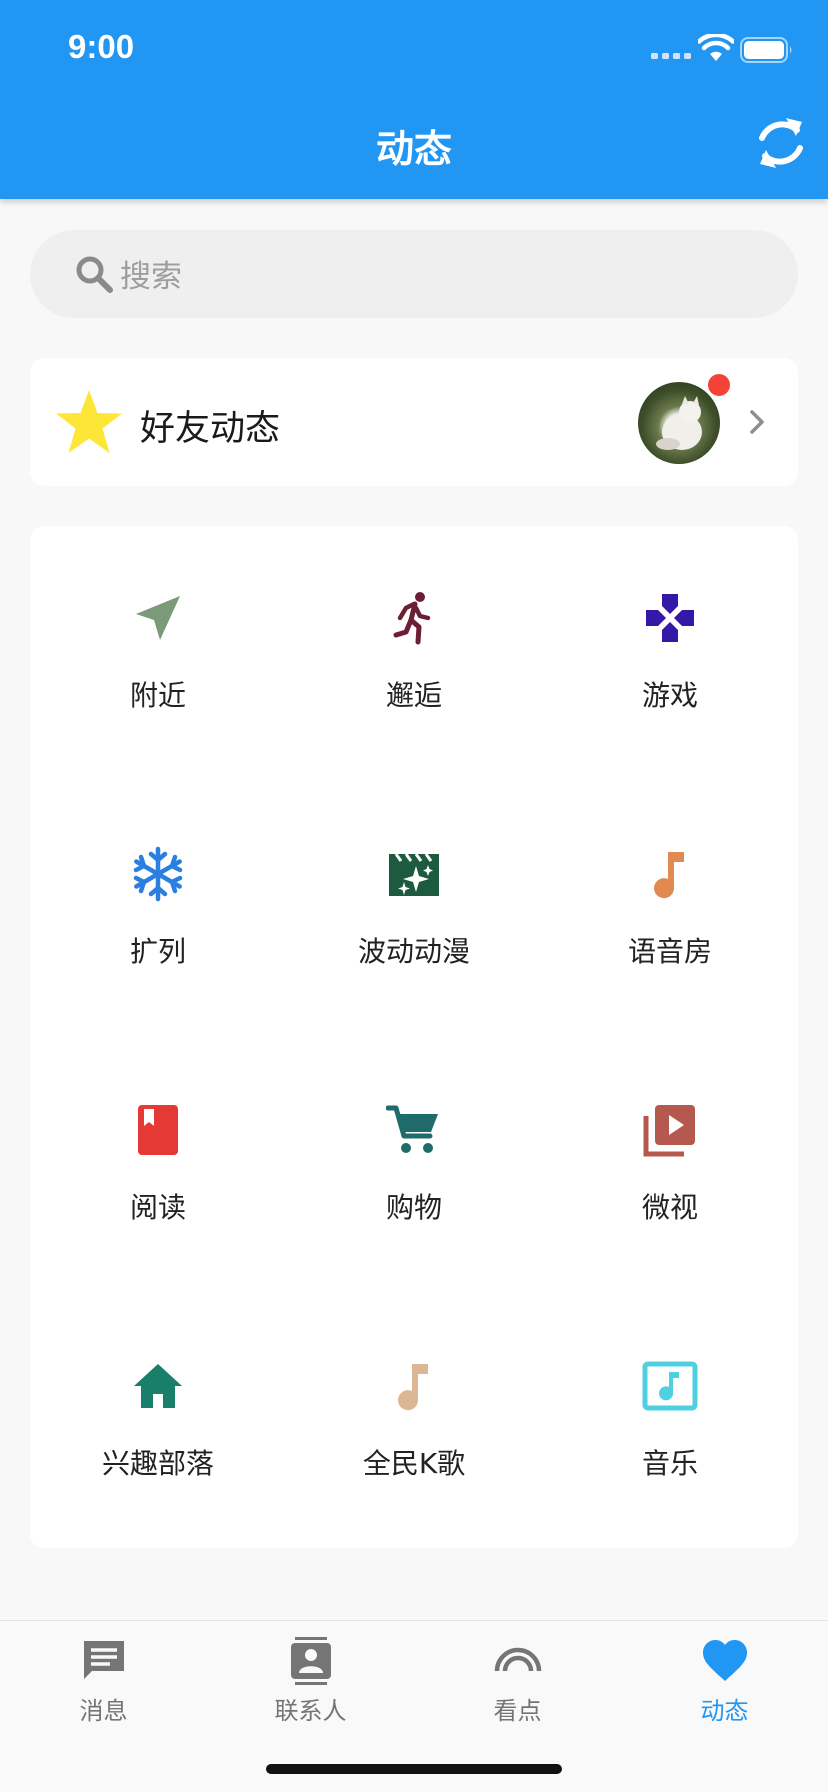  I want to click on app-bar: 9:00 动态, so click(414, 99).